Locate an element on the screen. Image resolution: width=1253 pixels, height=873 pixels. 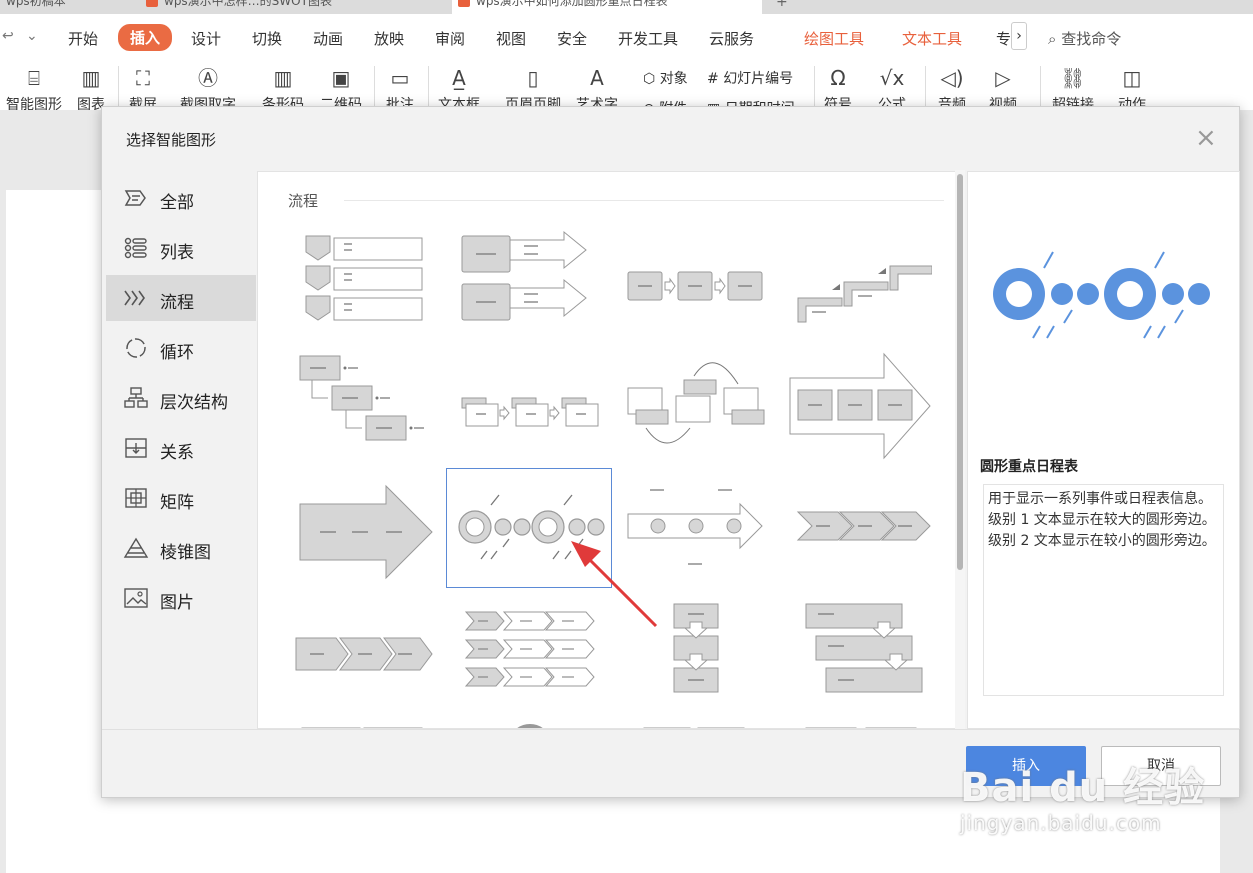
watermark-brand: Bai du 经验 is located at coordinates (1083, 788).